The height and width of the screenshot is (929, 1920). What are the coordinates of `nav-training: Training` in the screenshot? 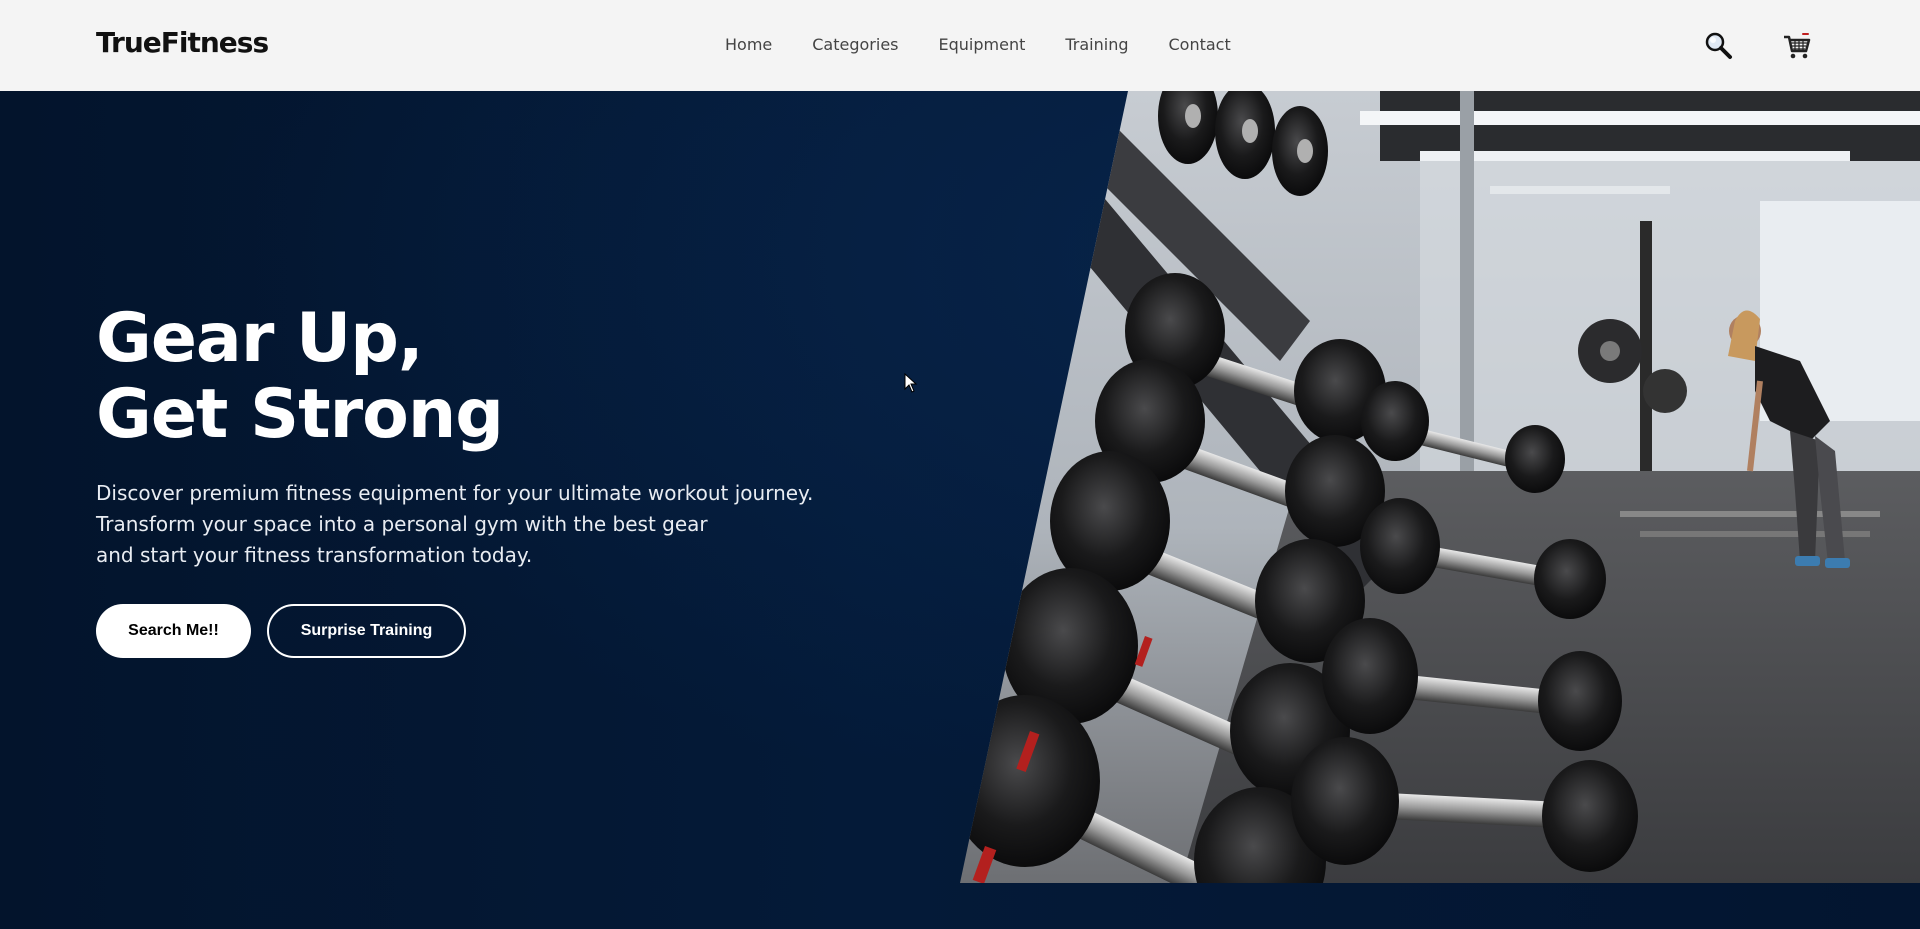 It's located at (1096, 44).